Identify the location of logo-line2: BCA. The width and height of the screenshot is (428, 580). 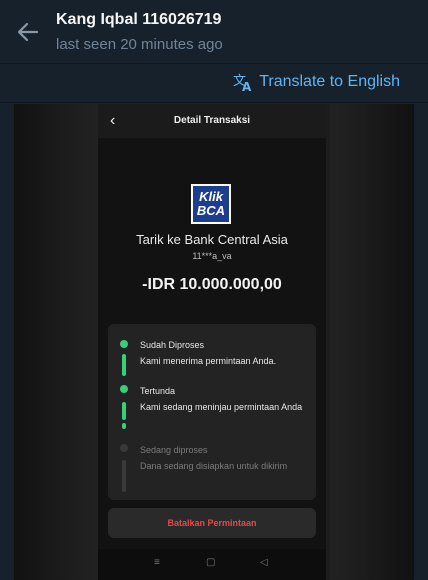
(211, 210).